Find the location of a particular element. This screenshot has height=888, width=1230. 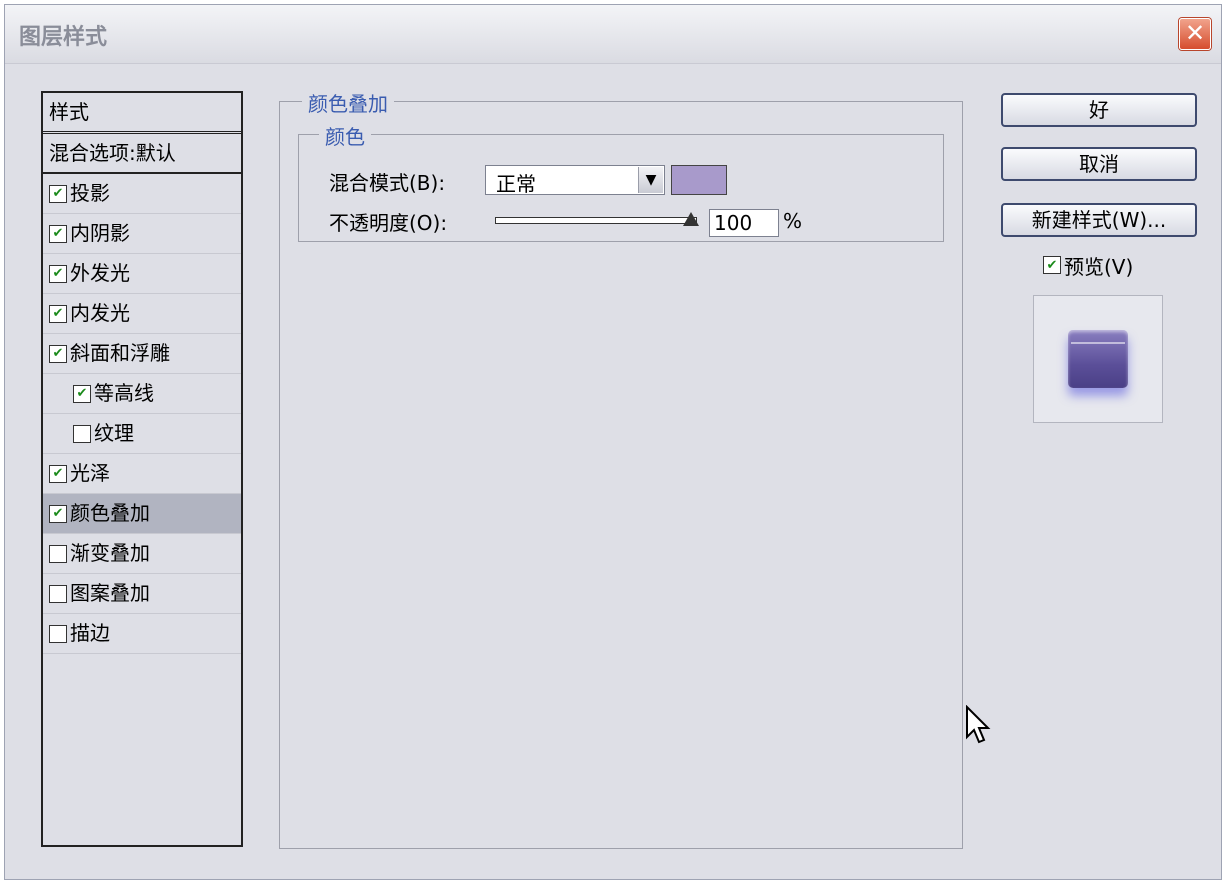

style-preview is located at coordinates (1098, 359).